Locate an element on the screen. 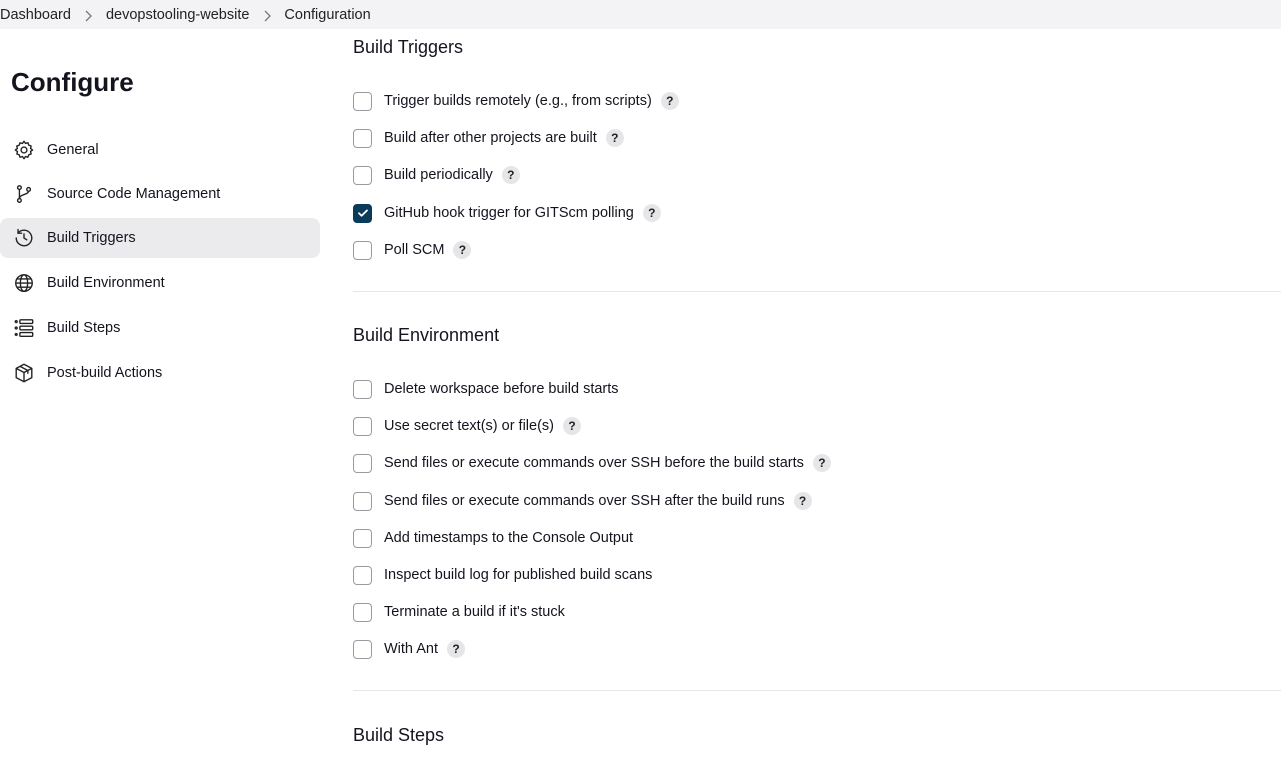  option-with-ant: With Ant ? is located at coordinates (409, 649).